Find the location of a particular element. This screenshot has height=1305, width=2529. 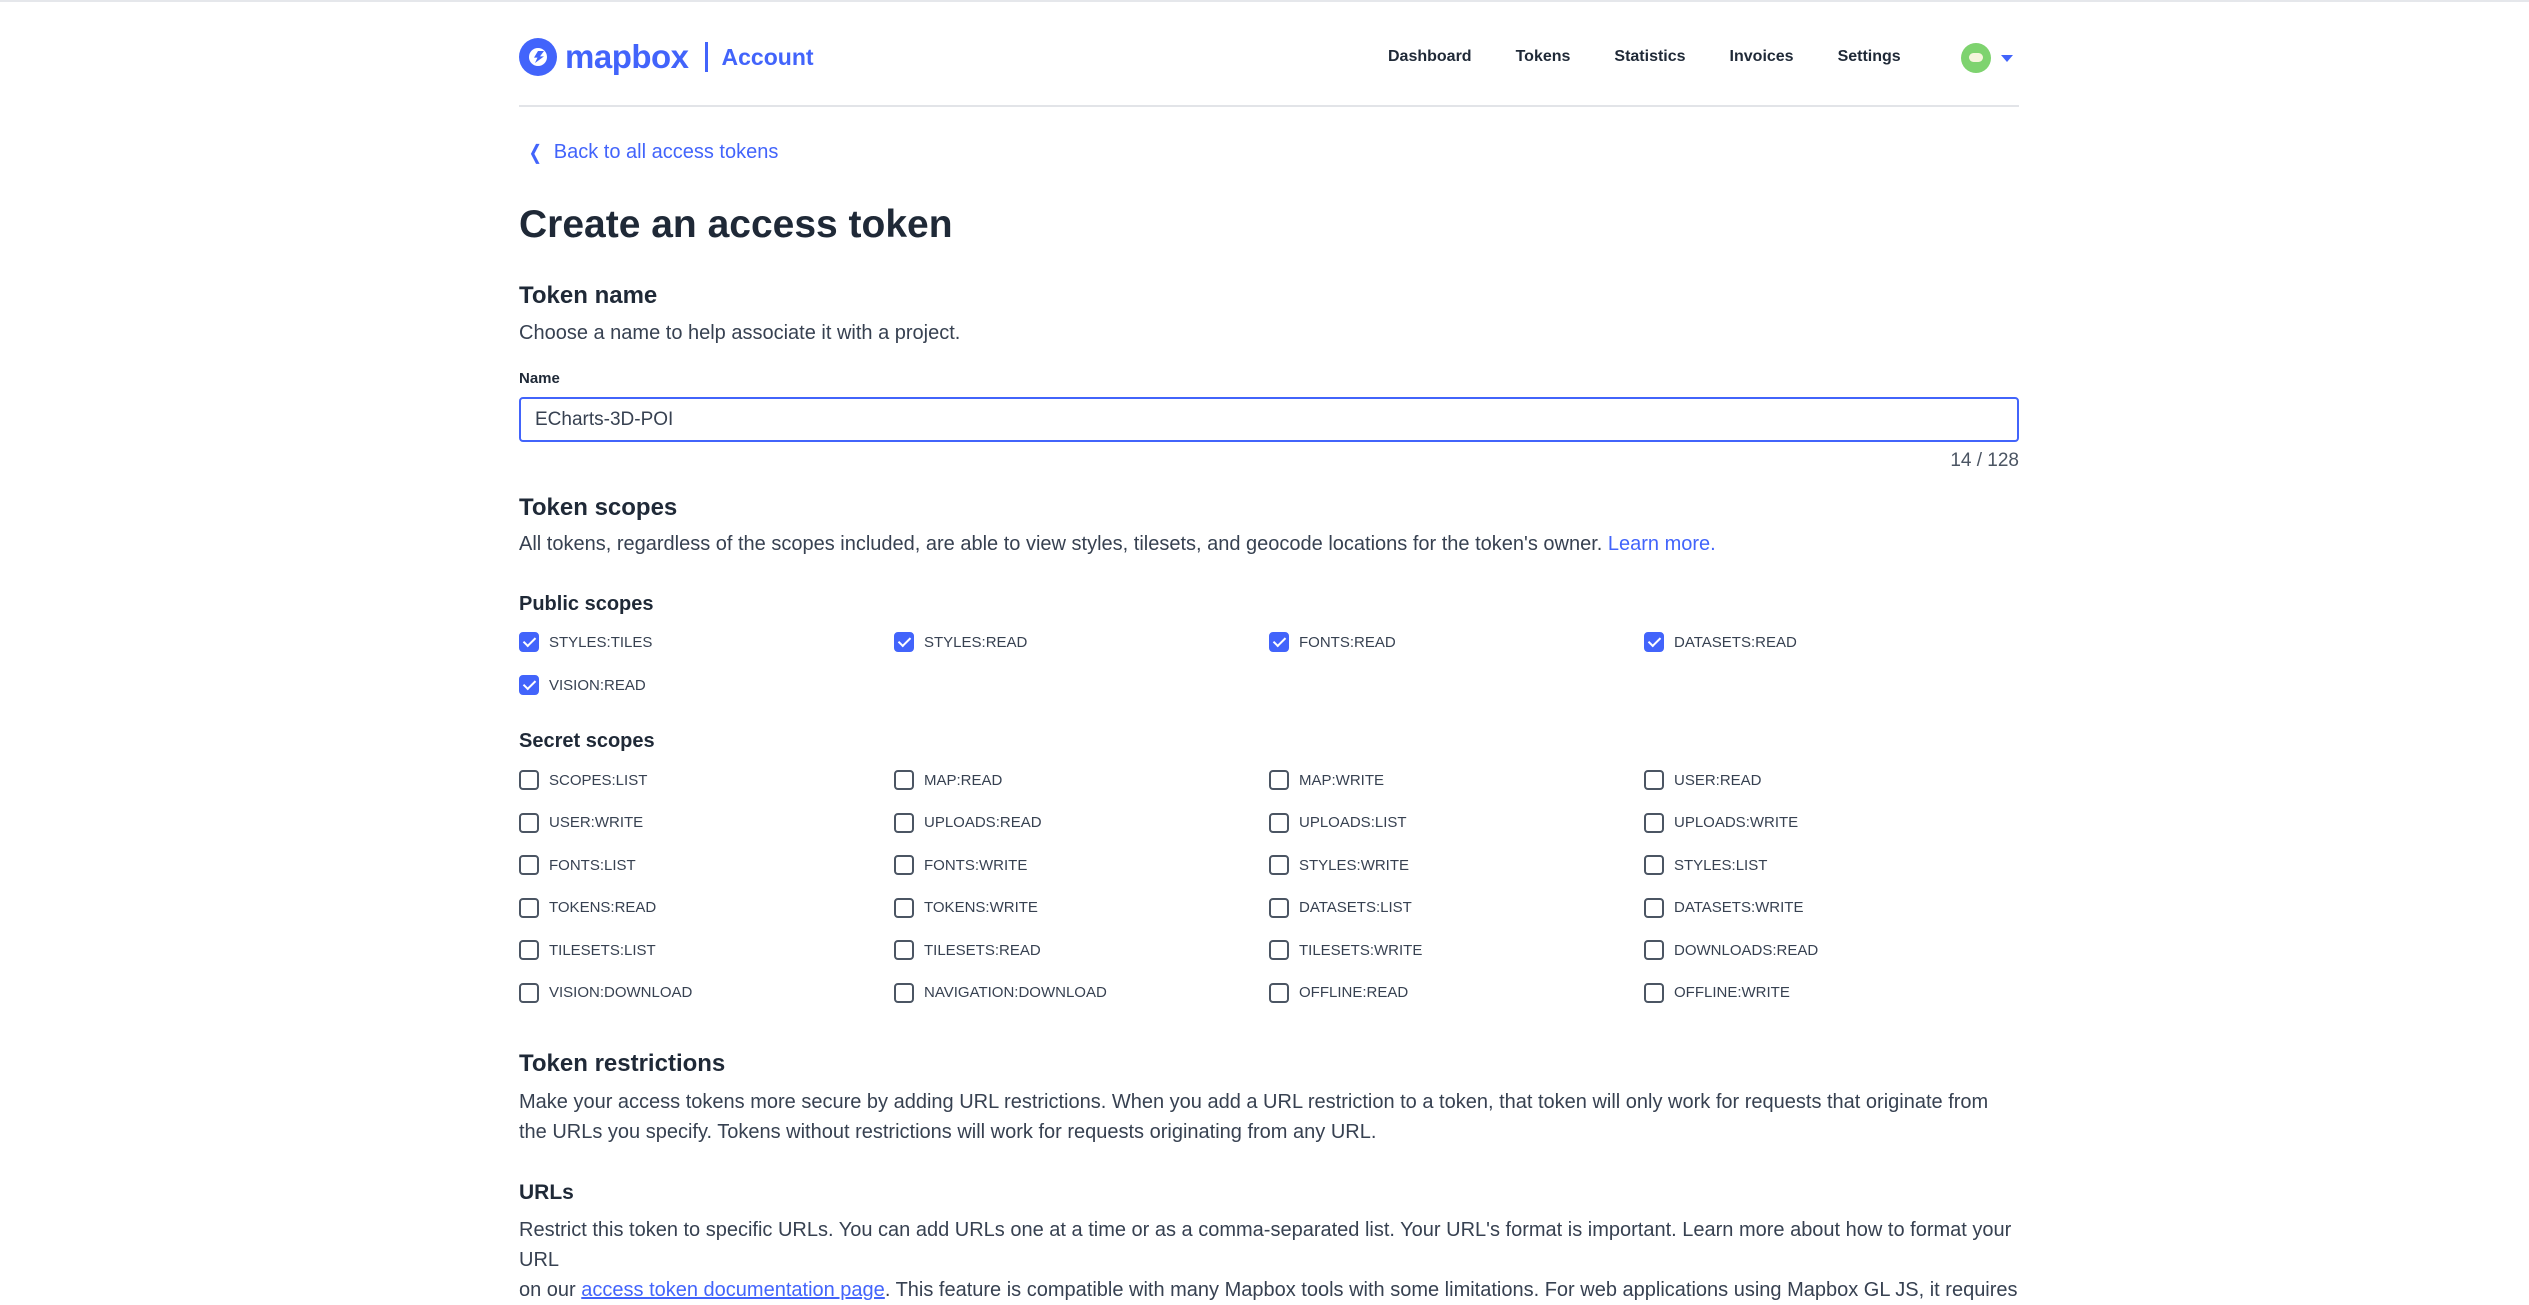

scope-datasets-read: DATASETS:READ is located at coordinates (1720, 642).